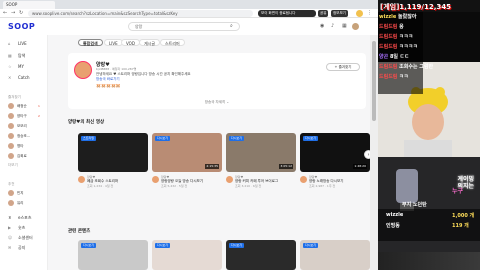 The width and height of the screenshot is (480, 270). I want to click on recommend-item: 유리, so click(15, 203).